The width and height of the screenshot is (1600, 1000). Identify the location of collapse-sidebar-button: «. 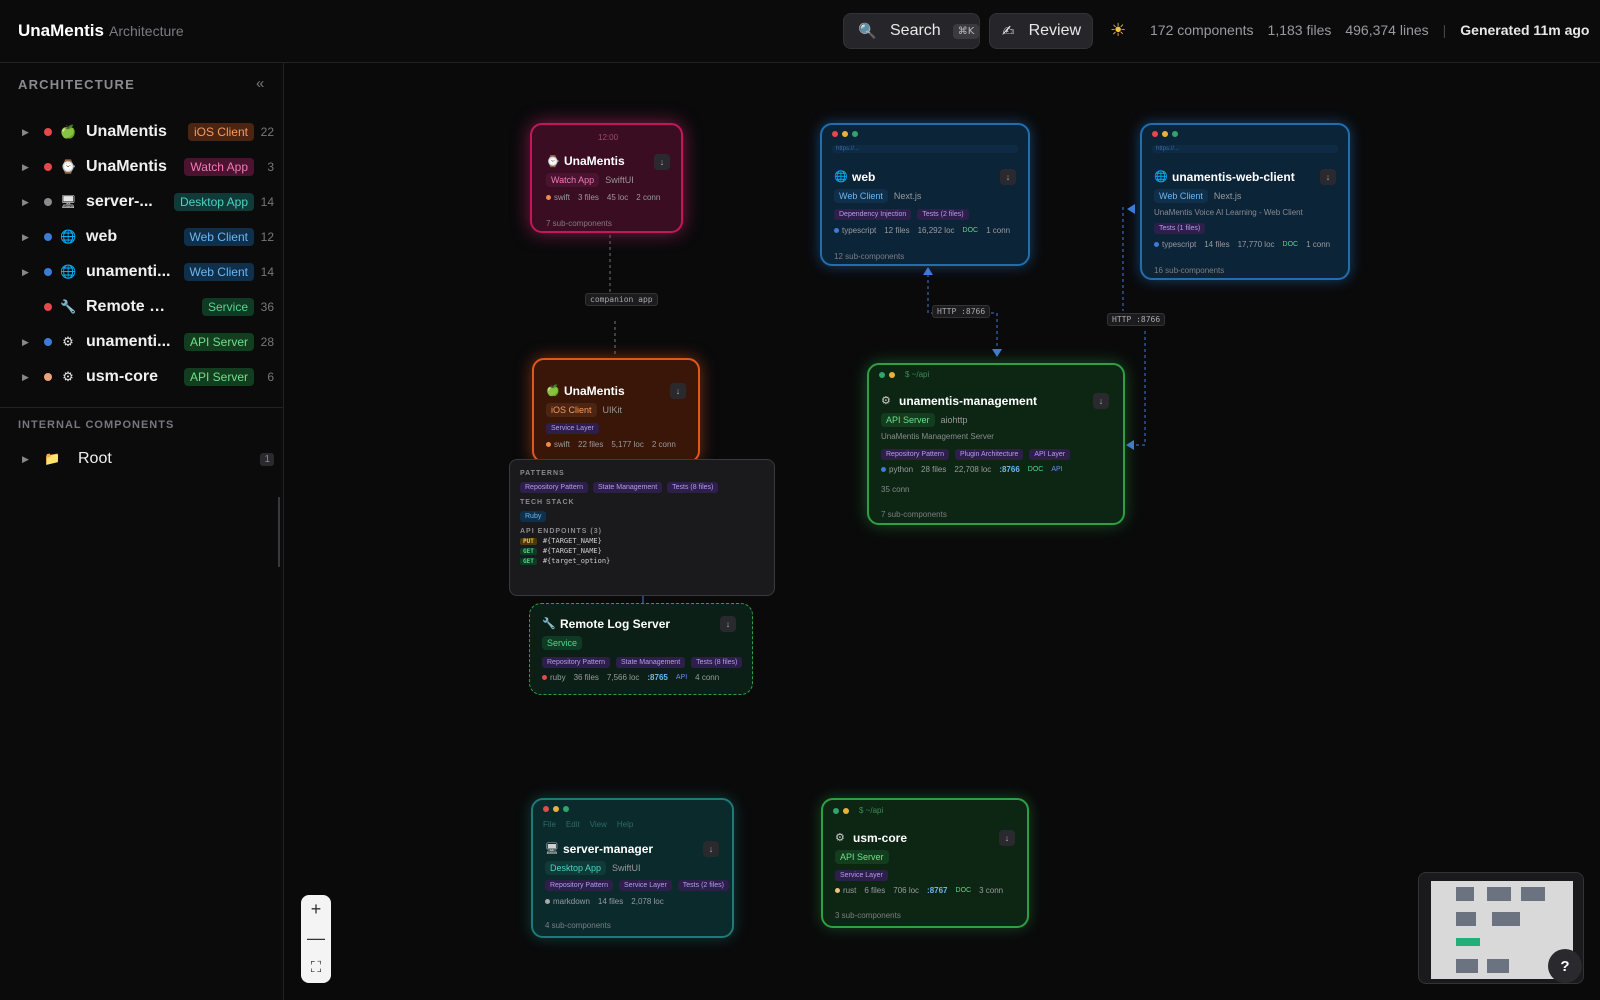
(260, 83).